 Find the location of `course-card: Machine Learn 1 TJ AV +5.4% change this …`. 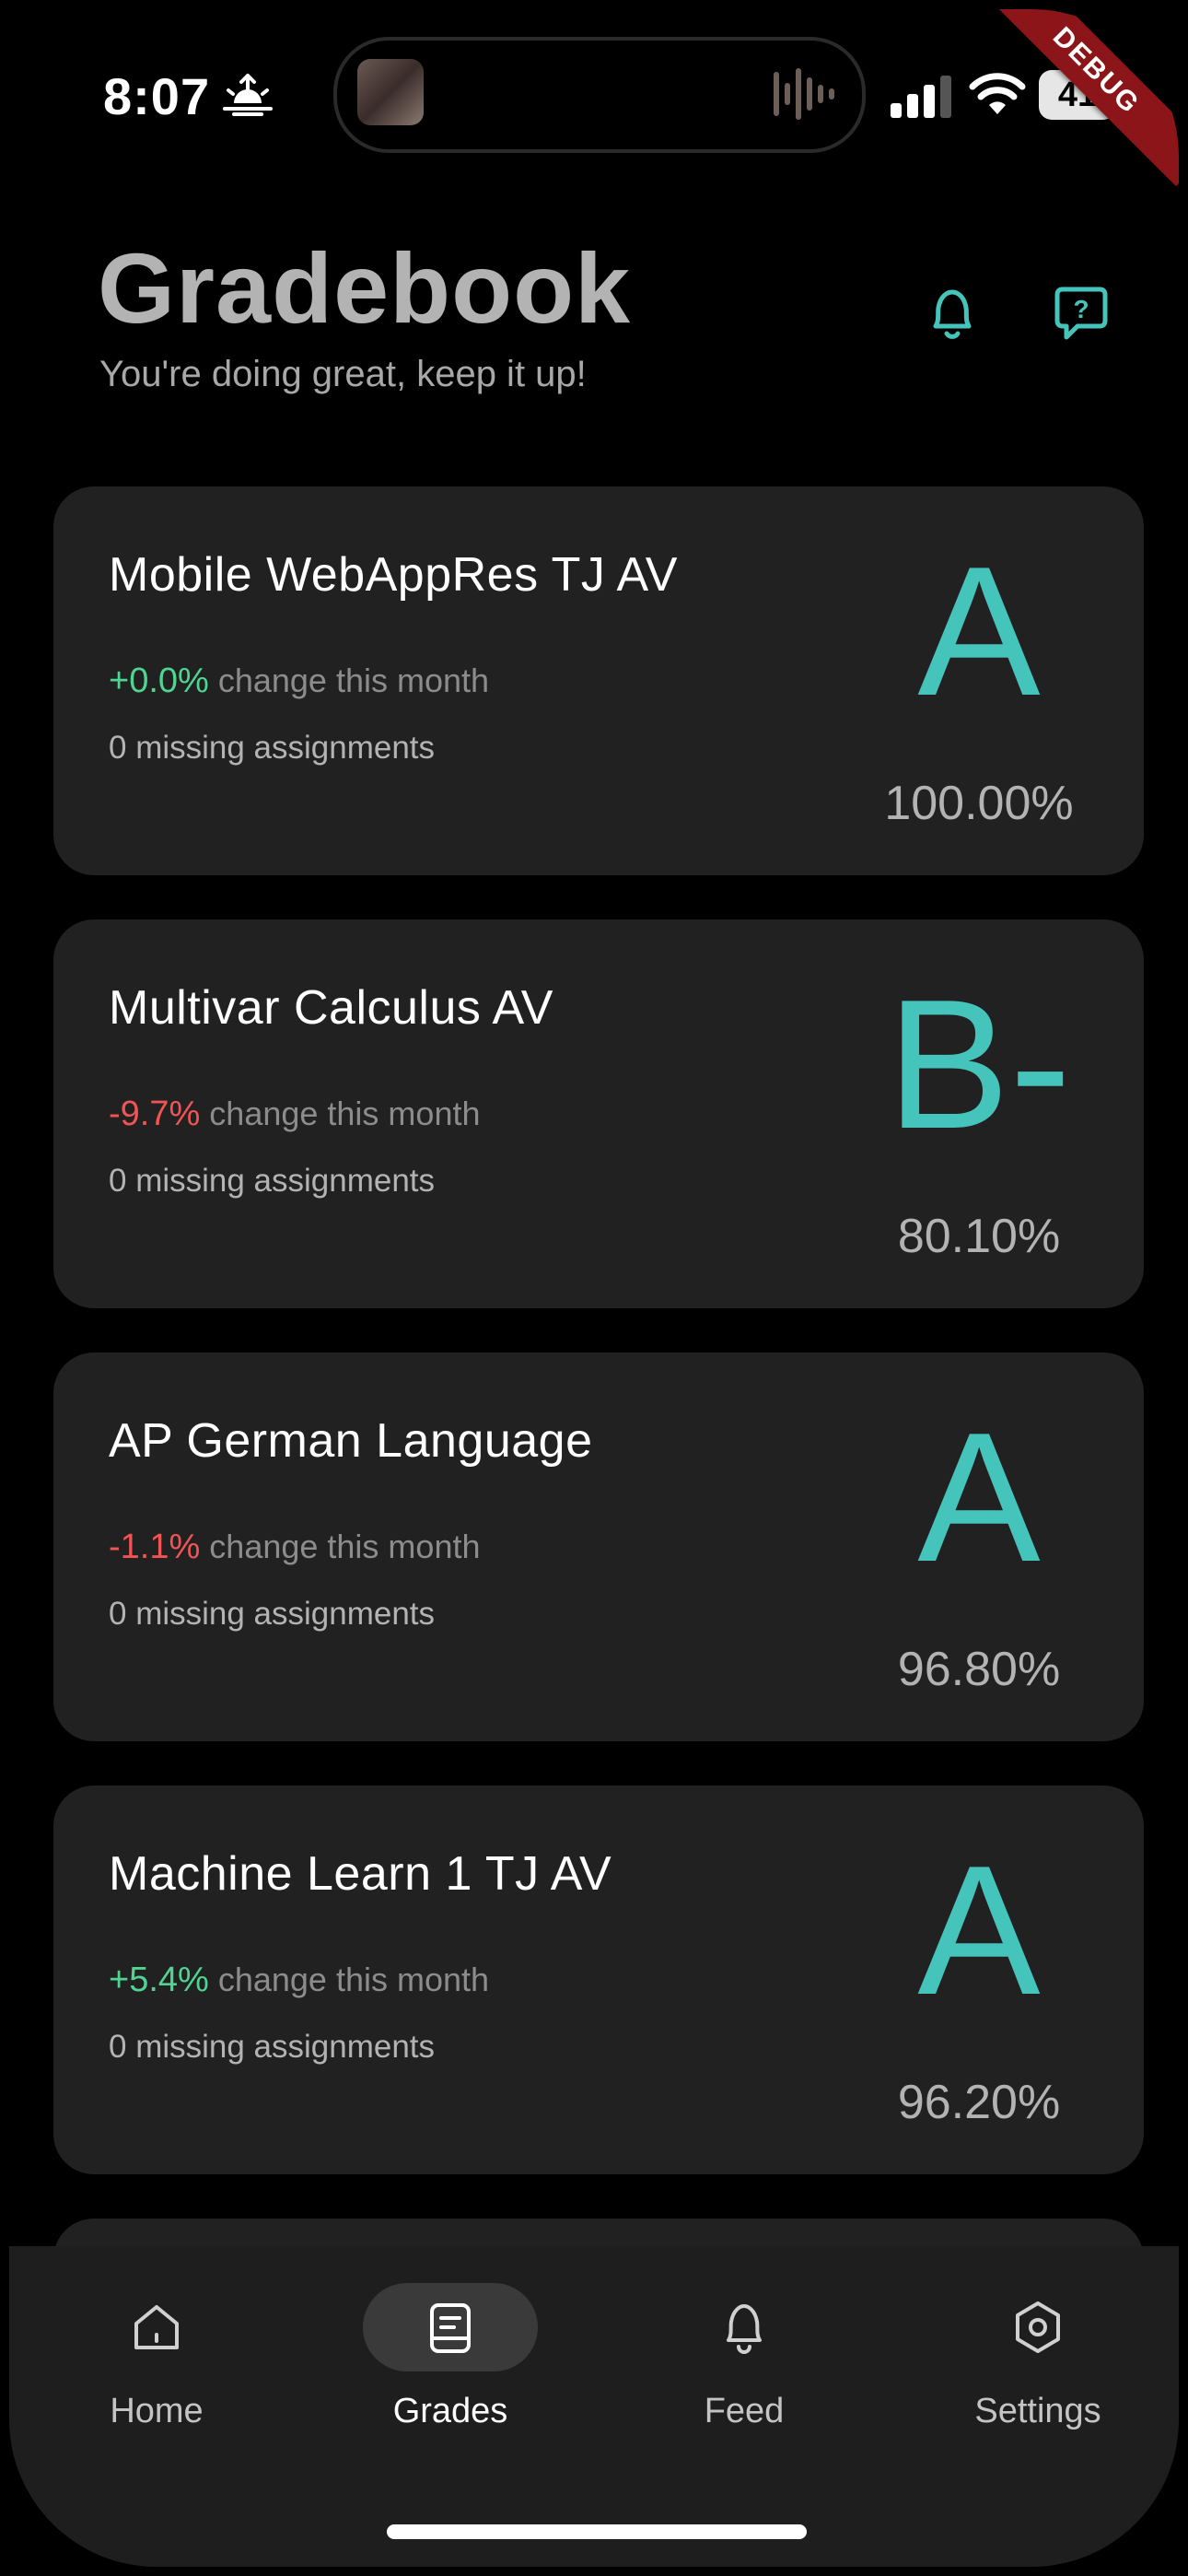

course-card: Machine Learn 1 TJ AV +5.4% change this … is located at coordinates (598, 1980).